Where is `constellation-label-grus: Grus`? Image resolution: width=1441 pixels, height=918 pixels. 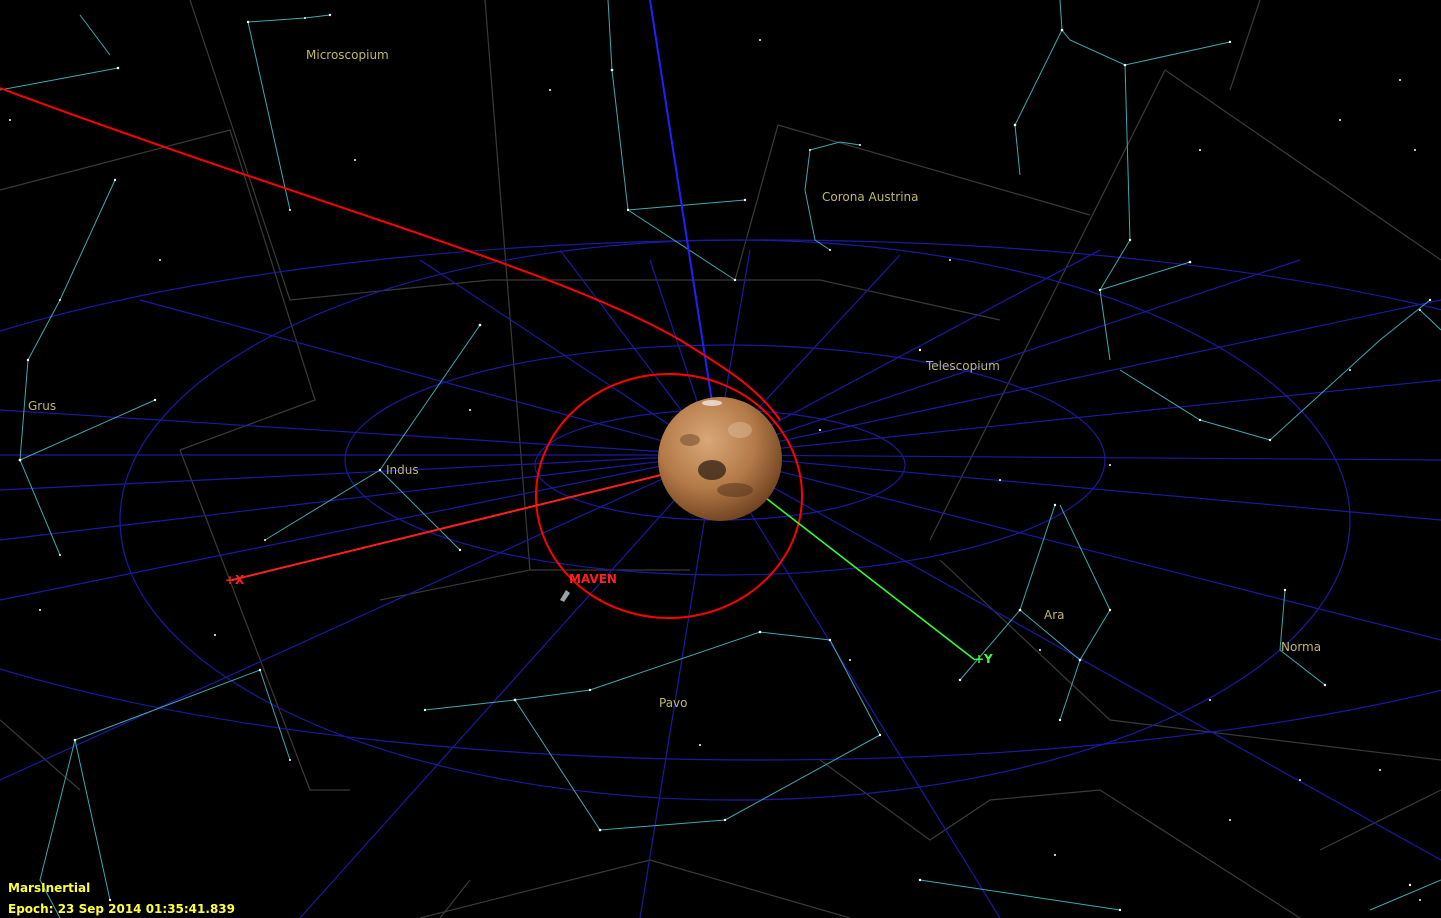 constellation-label-grus: Grus is located at coordinates (42, 406).